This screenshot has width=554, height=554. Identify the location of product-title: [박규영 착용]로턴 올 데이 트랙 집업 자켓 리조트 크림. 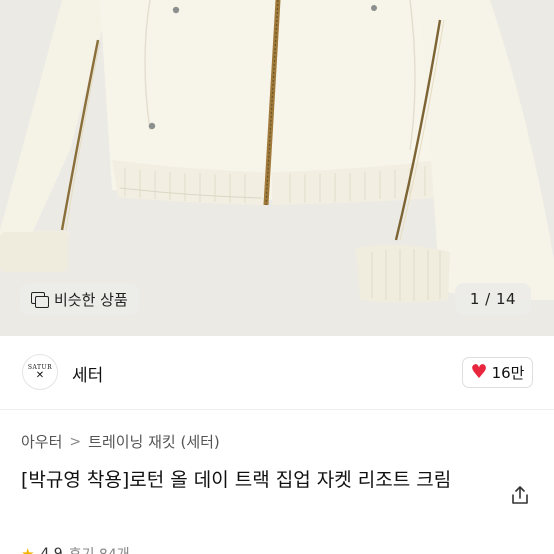
(236, 480).